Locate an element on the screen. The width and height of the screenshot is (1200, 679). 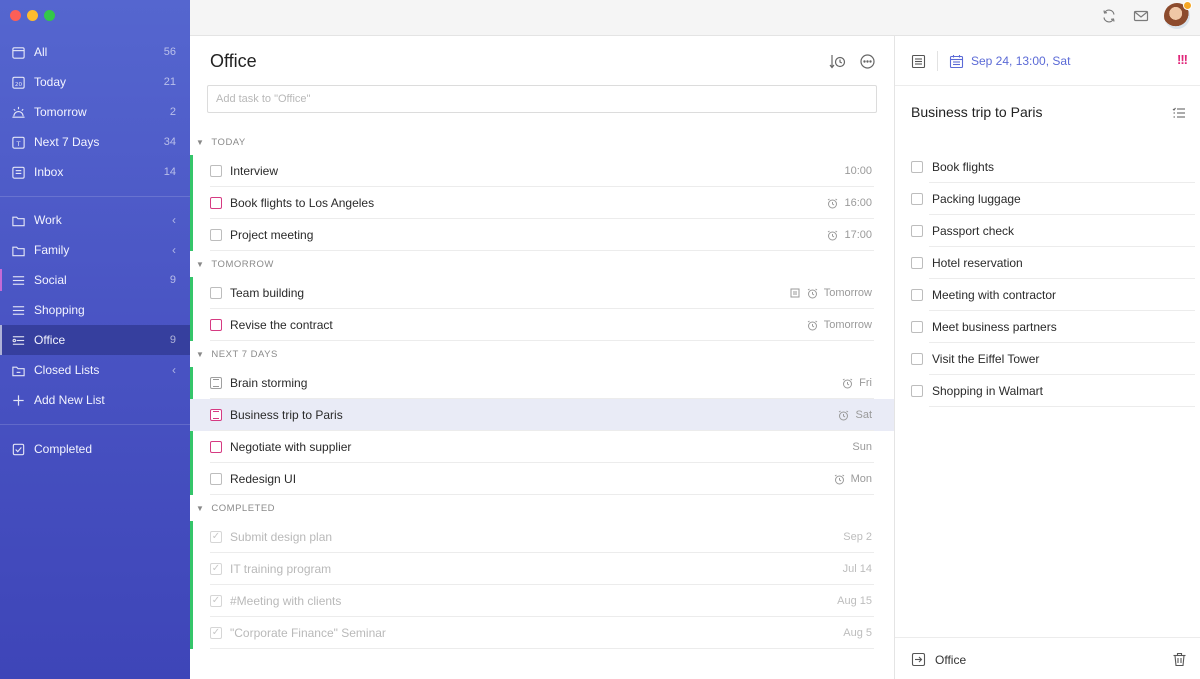
checklist-item: Meeting with contractor is located at coordinates (1053, 295).